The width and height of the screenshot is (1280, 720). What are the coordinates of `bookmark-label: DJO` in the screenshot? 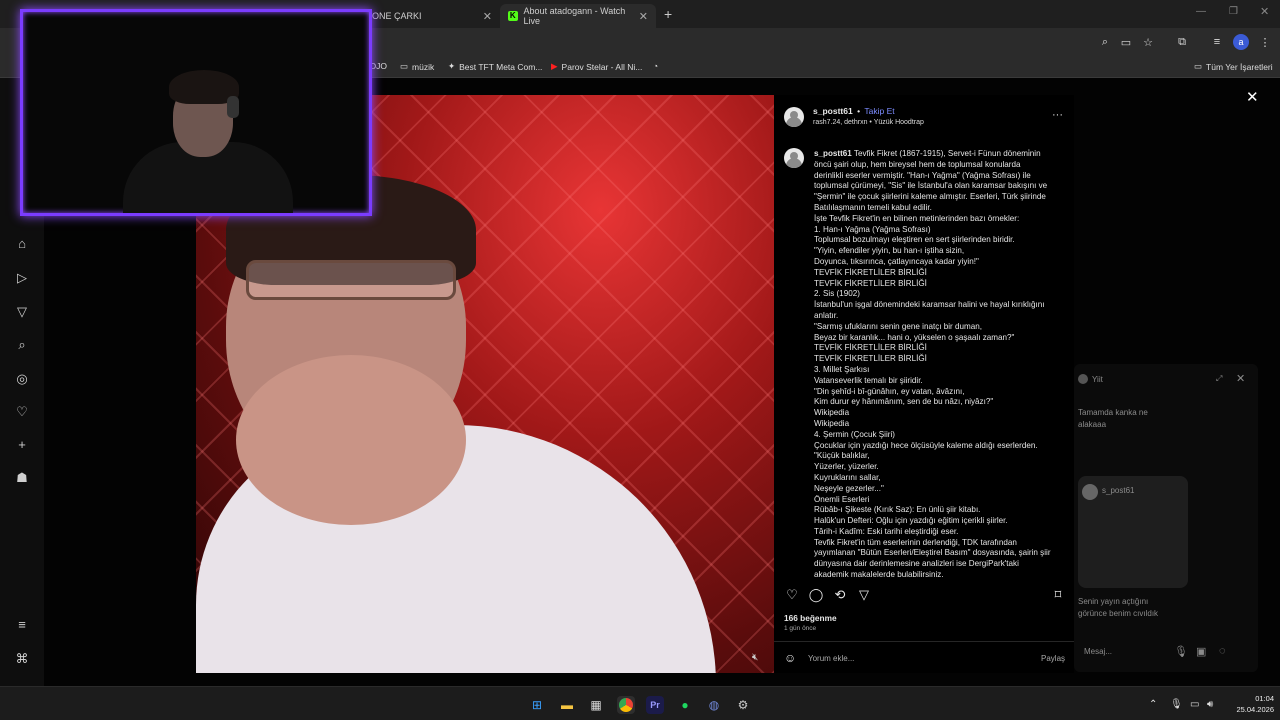 It's located at (378, 66).